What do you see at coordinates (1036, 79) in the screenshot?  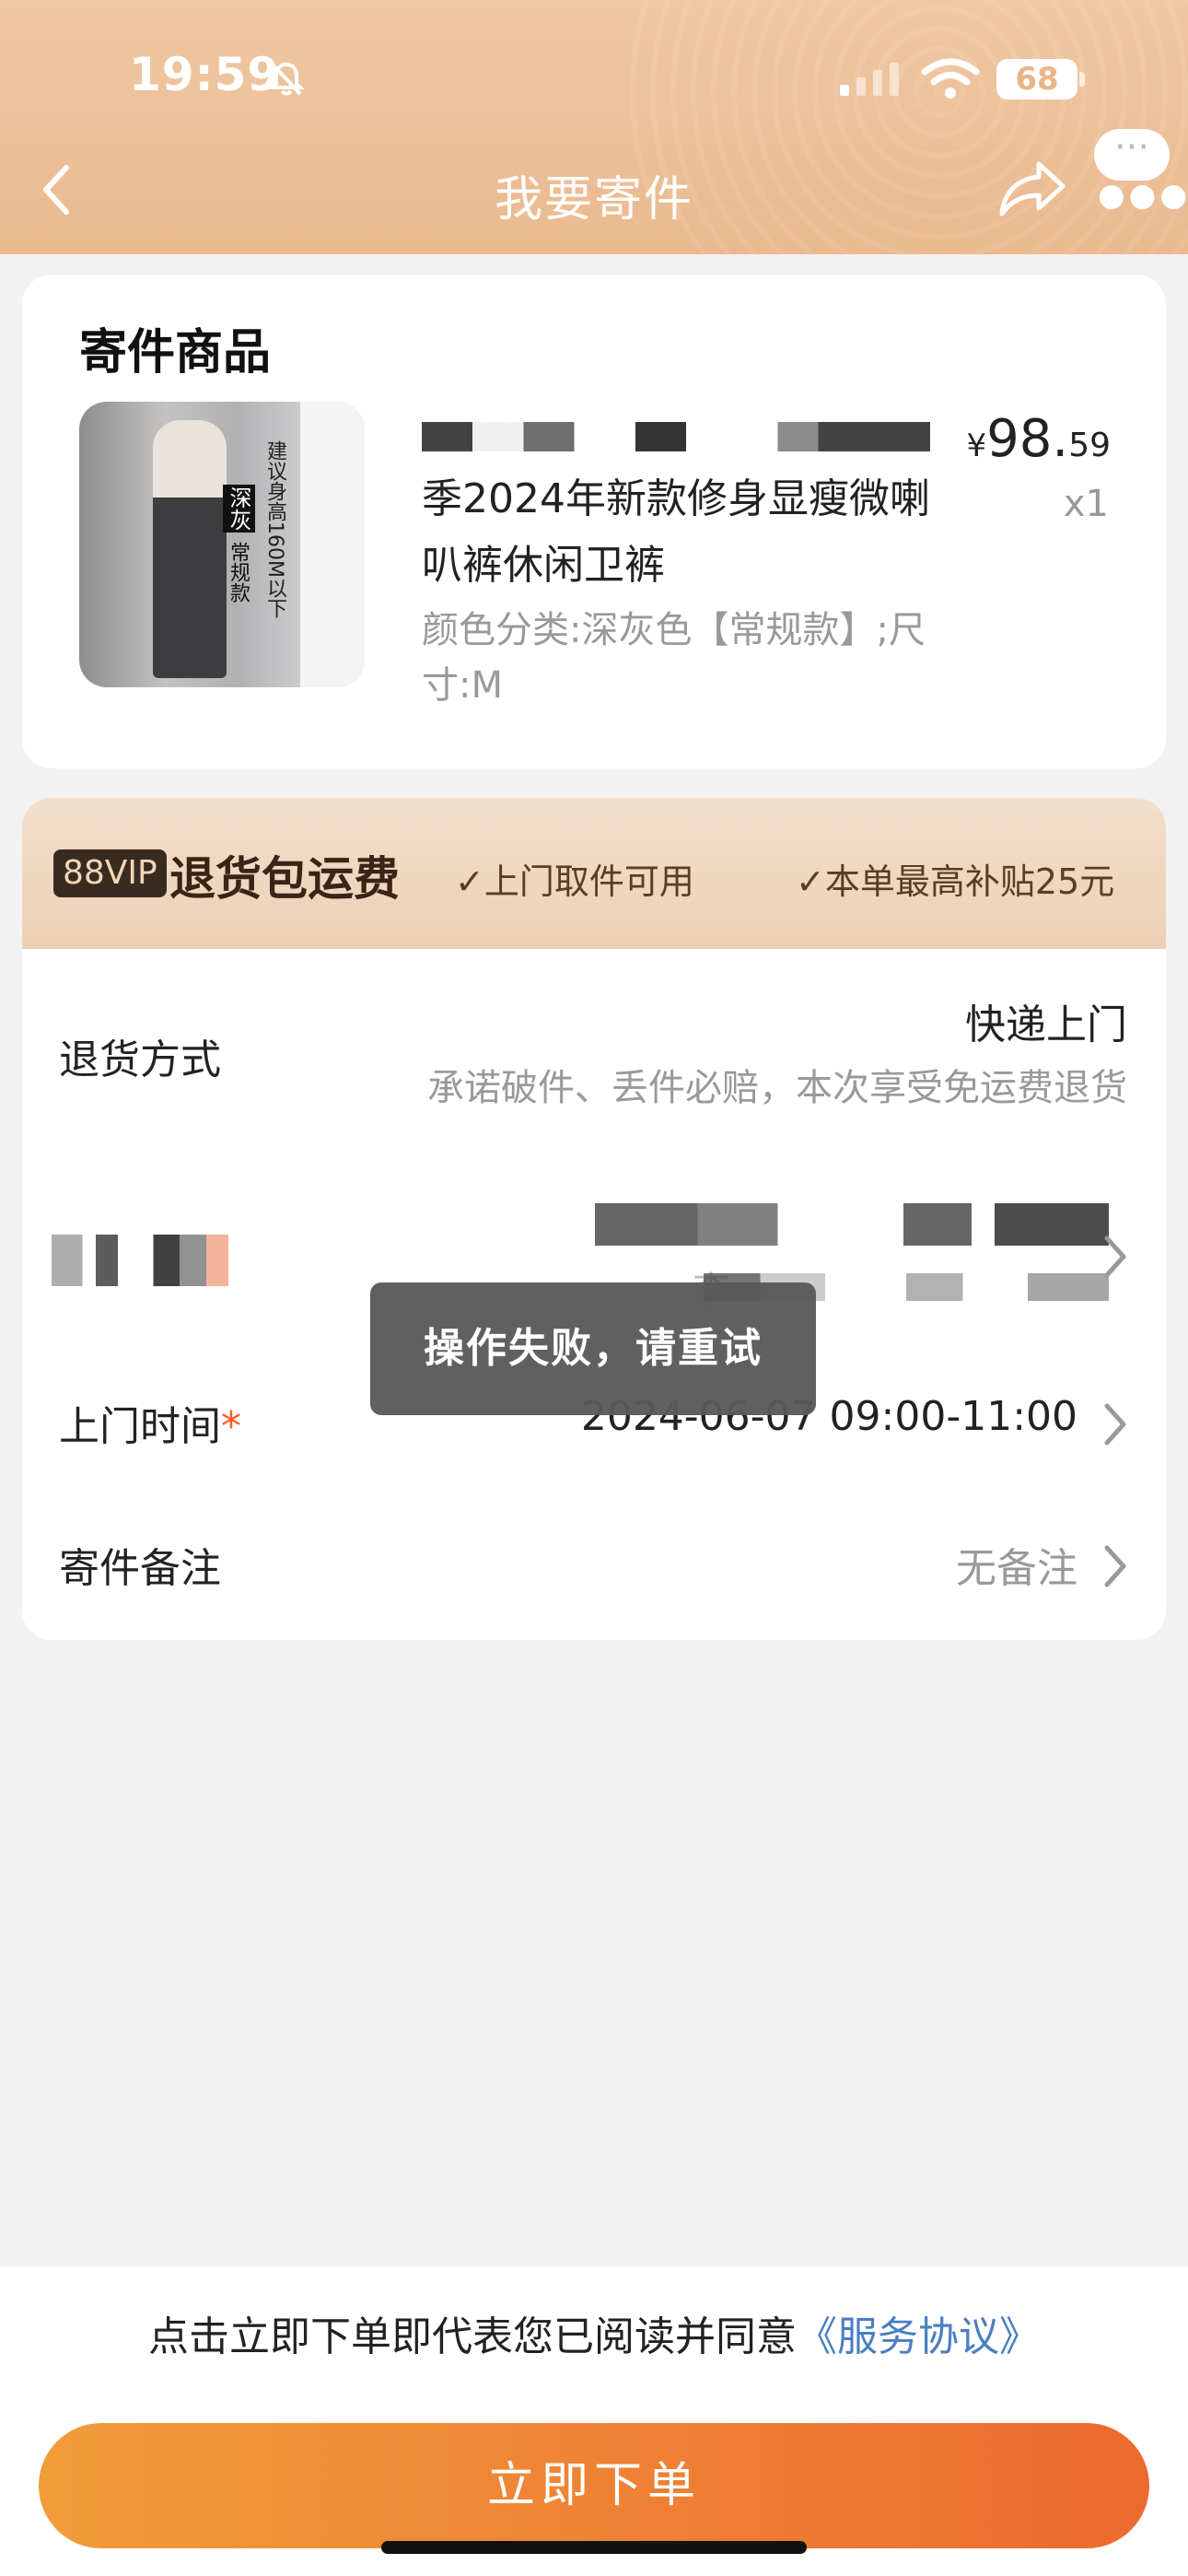 I see `battery-icon: 68` at bounding box center [1036, 79].